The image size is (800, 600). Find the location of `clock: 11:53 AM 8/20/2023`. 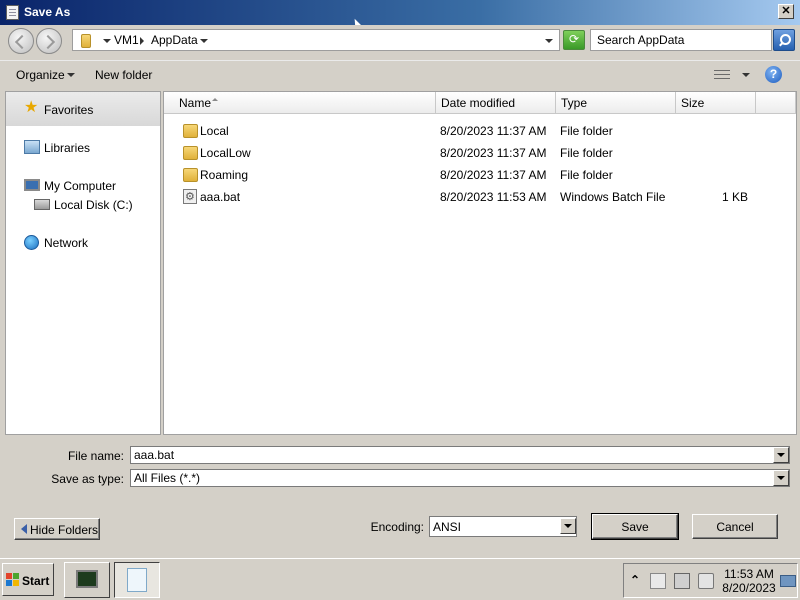

clock: 11:53 AM 8/20/2023 is located at coordinates (749, 581).